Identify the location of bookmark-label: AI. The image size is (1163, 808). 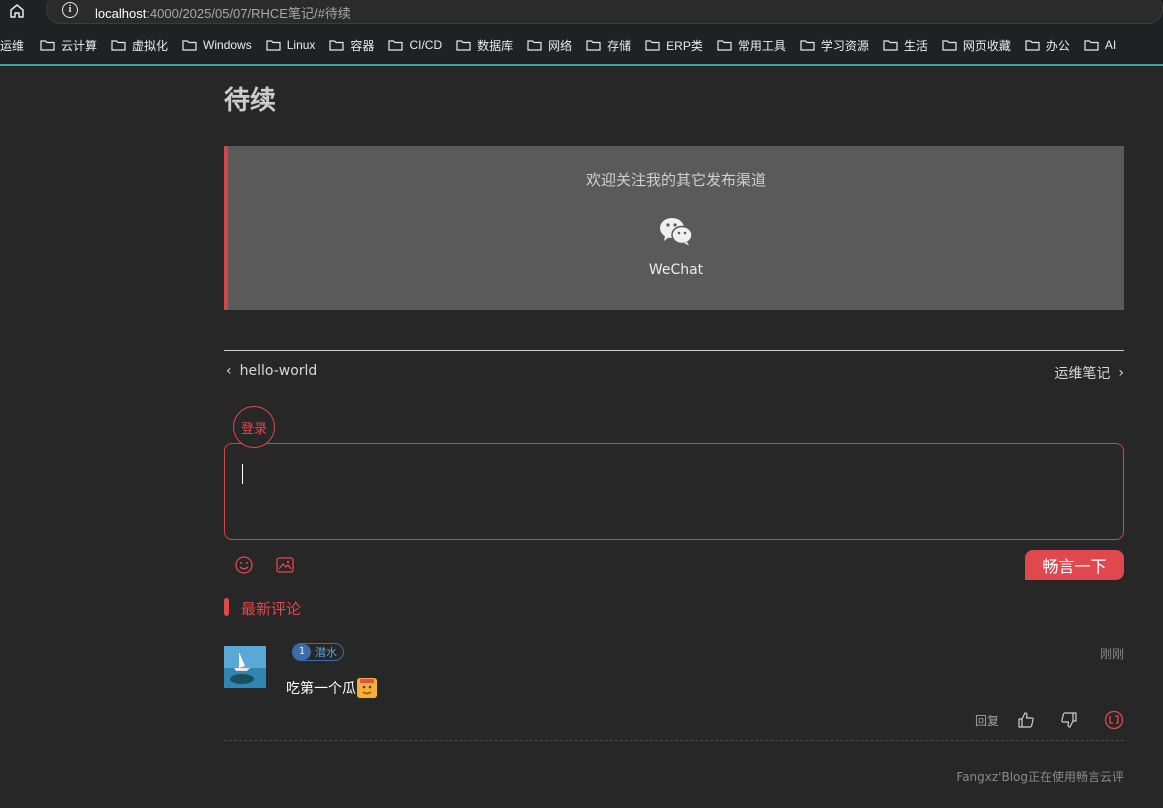
(1110, 45).